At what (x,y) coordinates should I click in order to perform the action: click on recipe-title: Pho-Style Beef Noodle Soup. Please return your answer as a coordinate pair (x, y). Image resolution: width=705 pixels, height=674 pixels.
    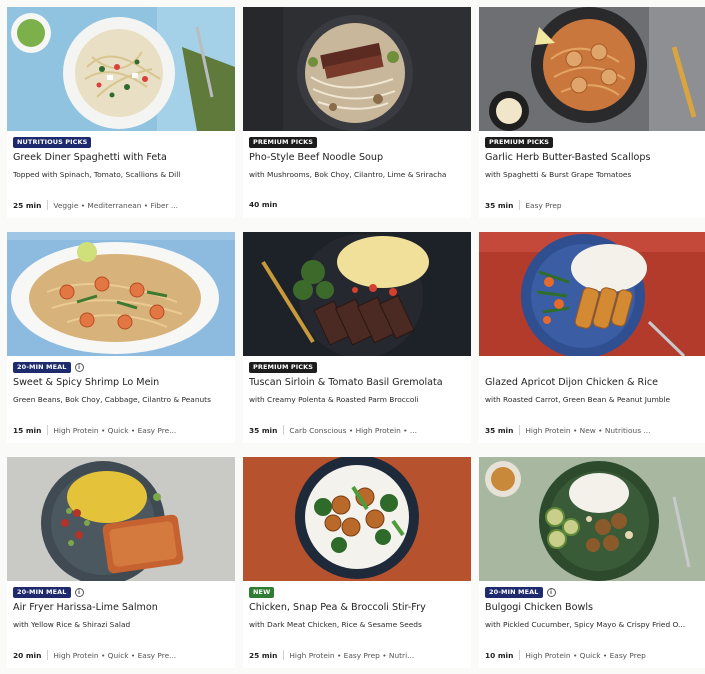
    Looking at the image, I should click on (358, 157).